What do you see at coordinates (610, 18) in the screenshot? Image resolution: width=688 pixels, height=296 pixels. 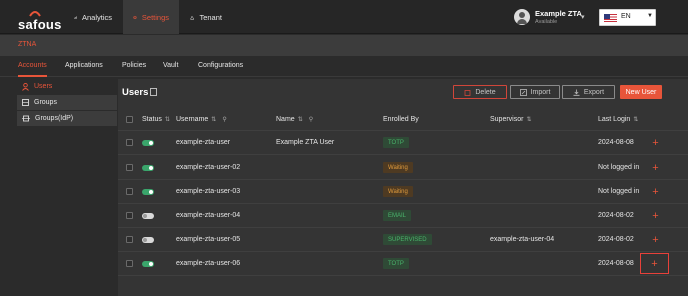 I see `us-flag-icon` at bounding box center [610, 18].